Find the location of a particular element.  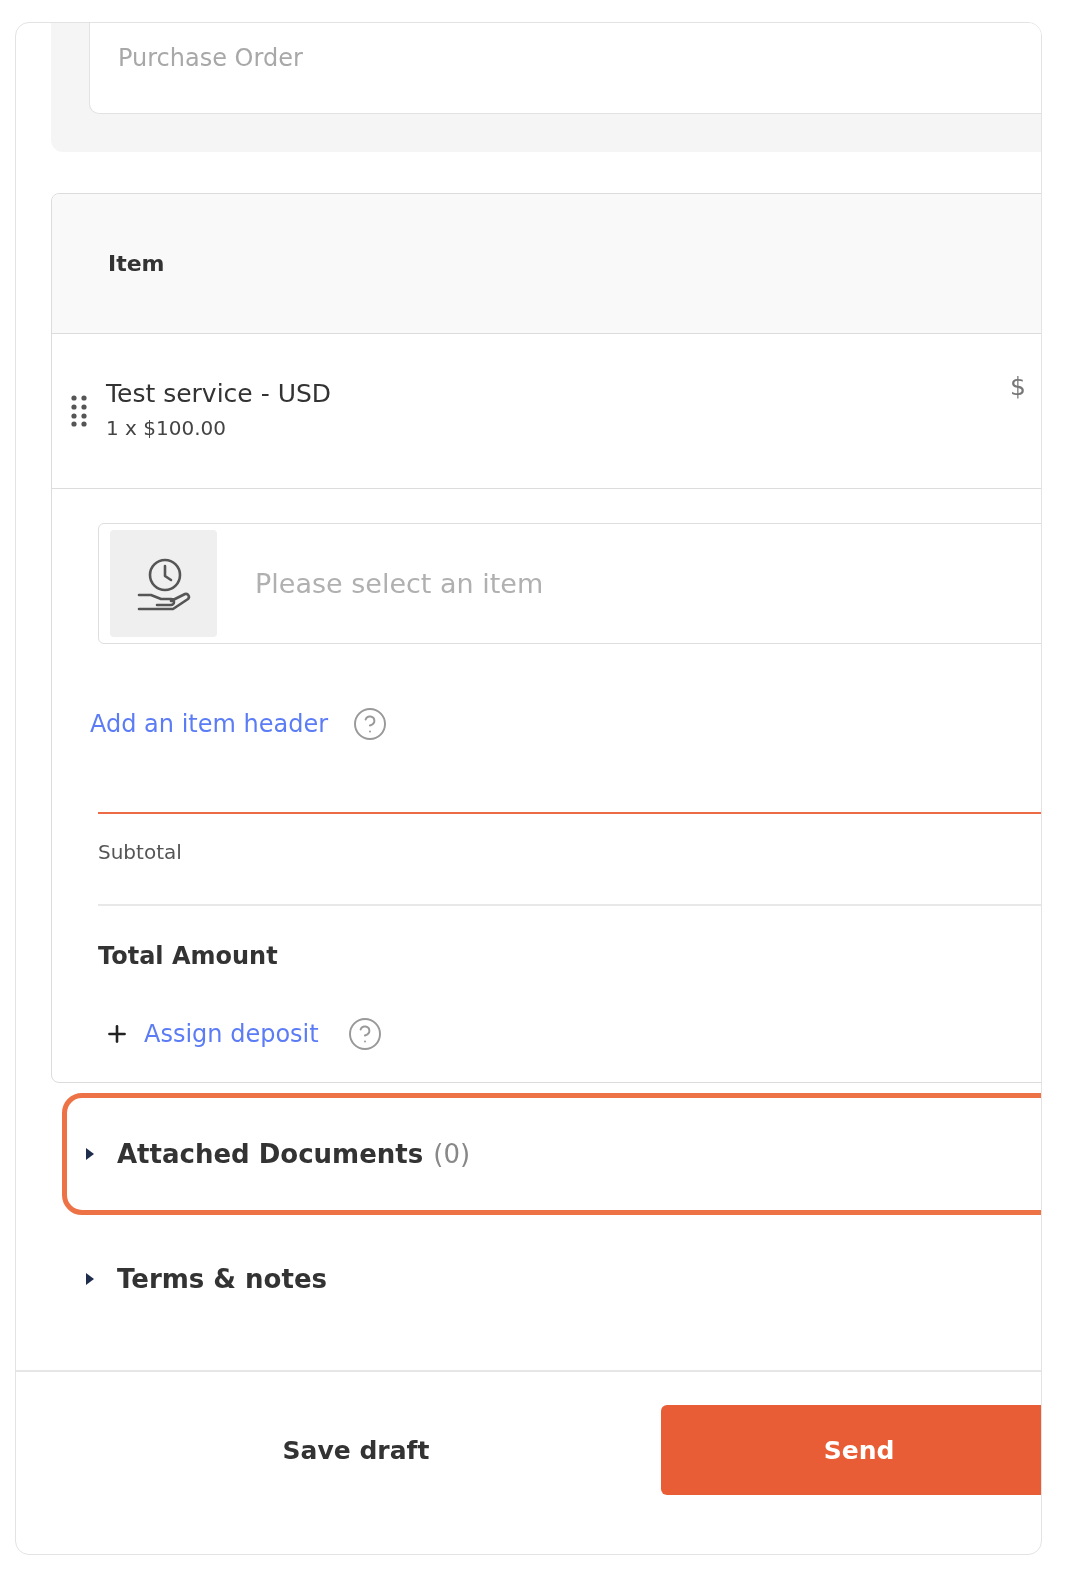

assign-deposit-link: Assign deposit is located at coordinates (231, 1034).